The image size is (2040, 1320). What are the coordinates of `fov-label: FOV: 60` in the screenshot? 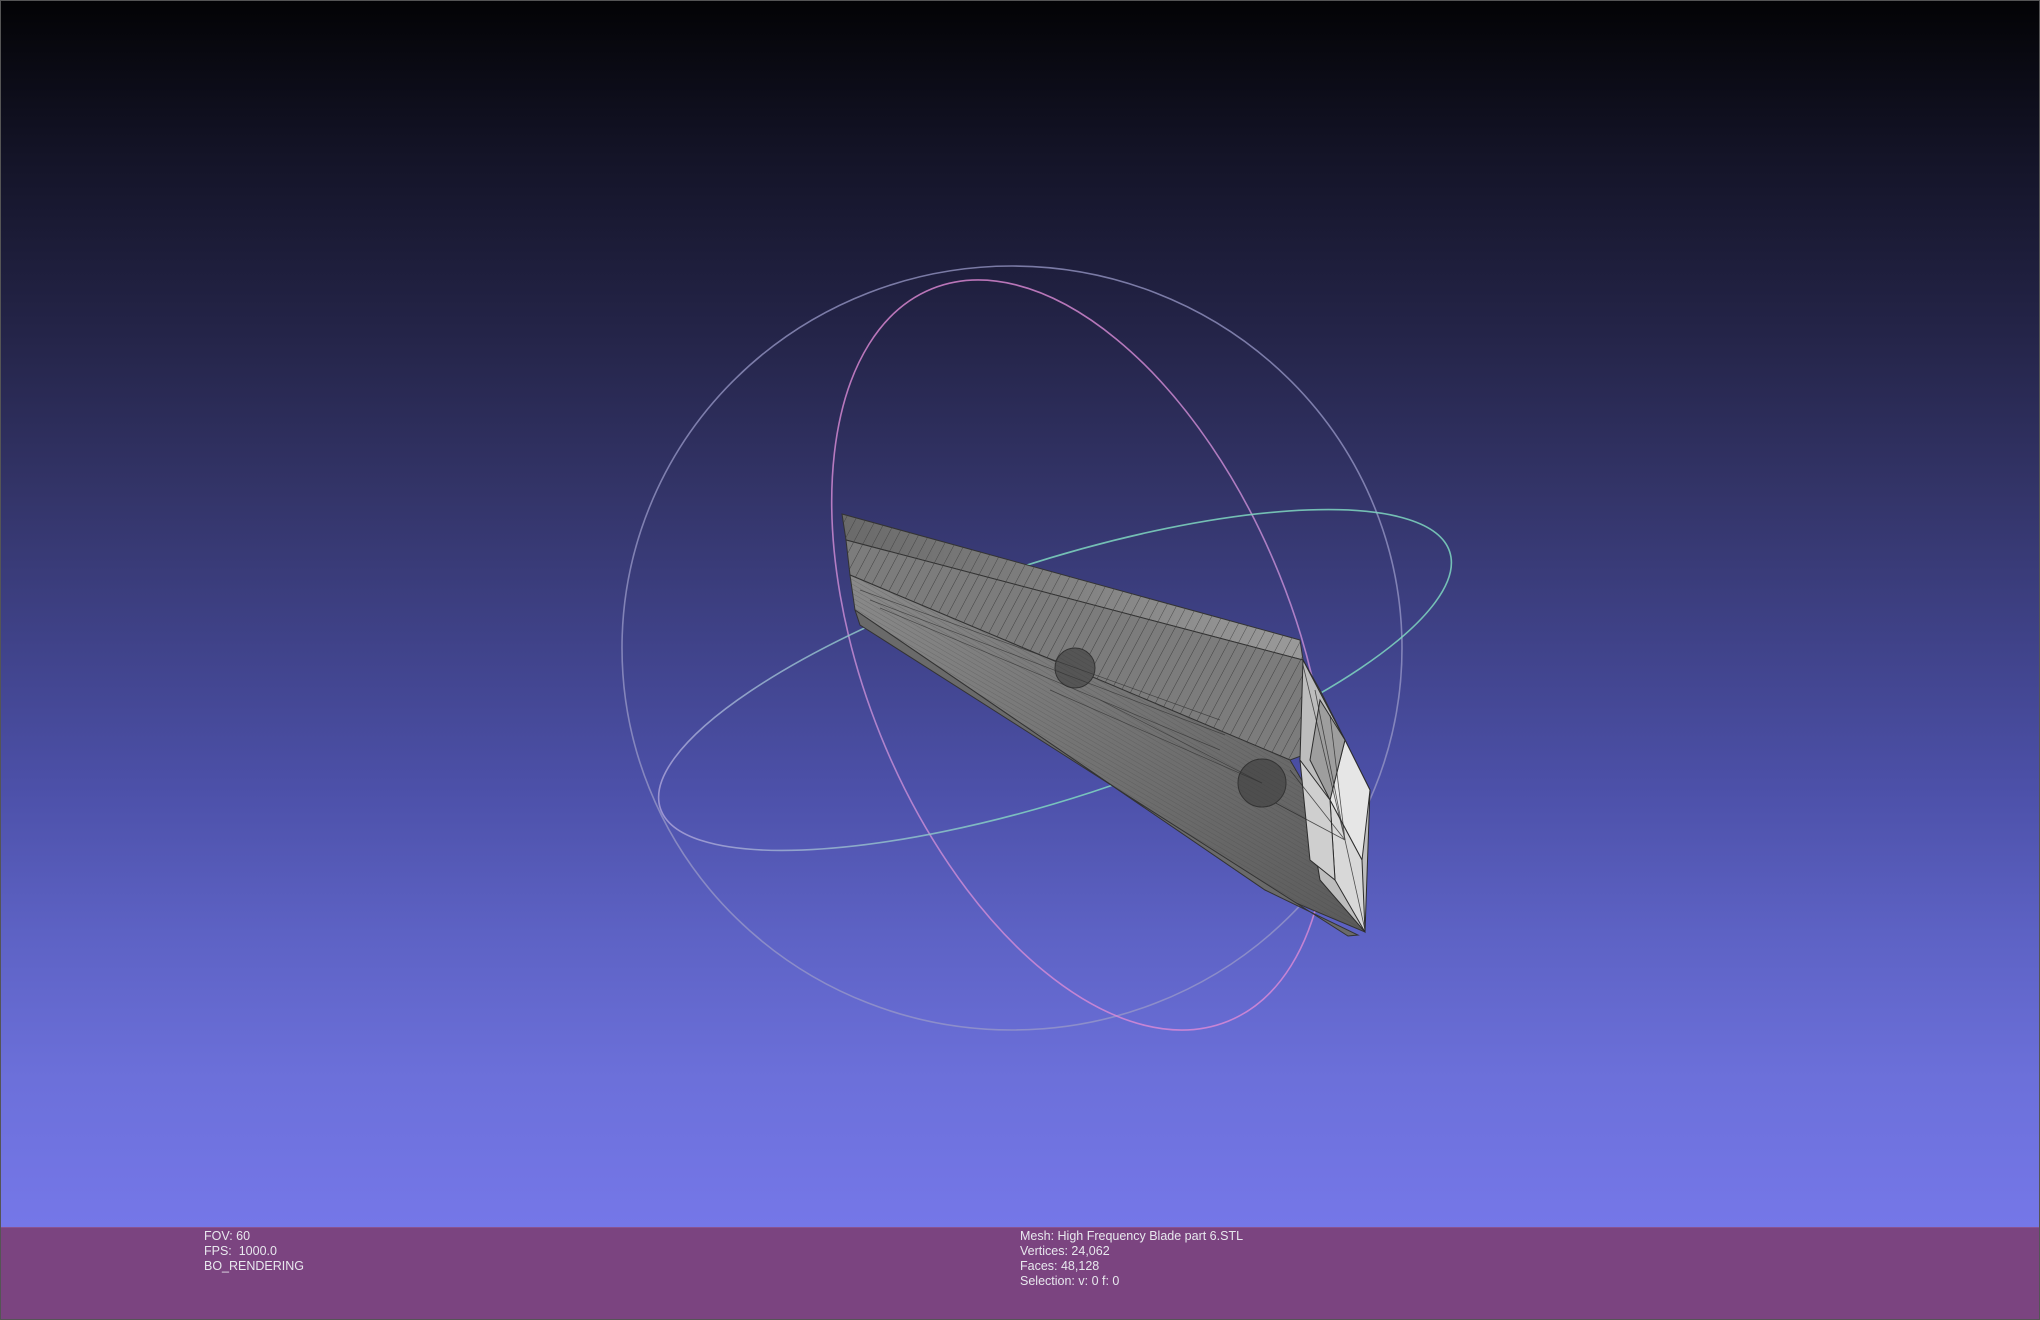 It's located at (227, 1236).